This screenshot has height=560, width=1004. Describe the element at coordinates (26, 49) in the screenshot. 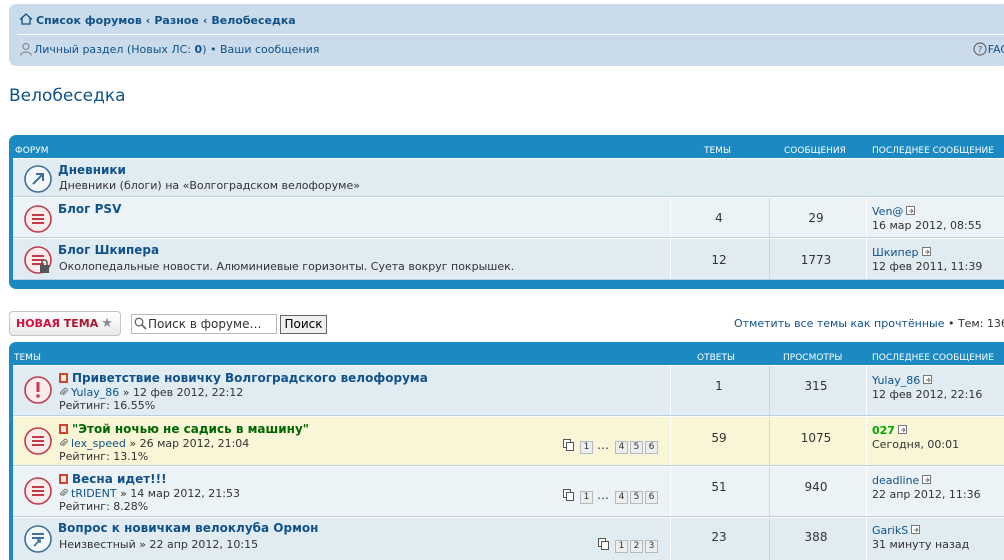

I see `user-icon` at that location.